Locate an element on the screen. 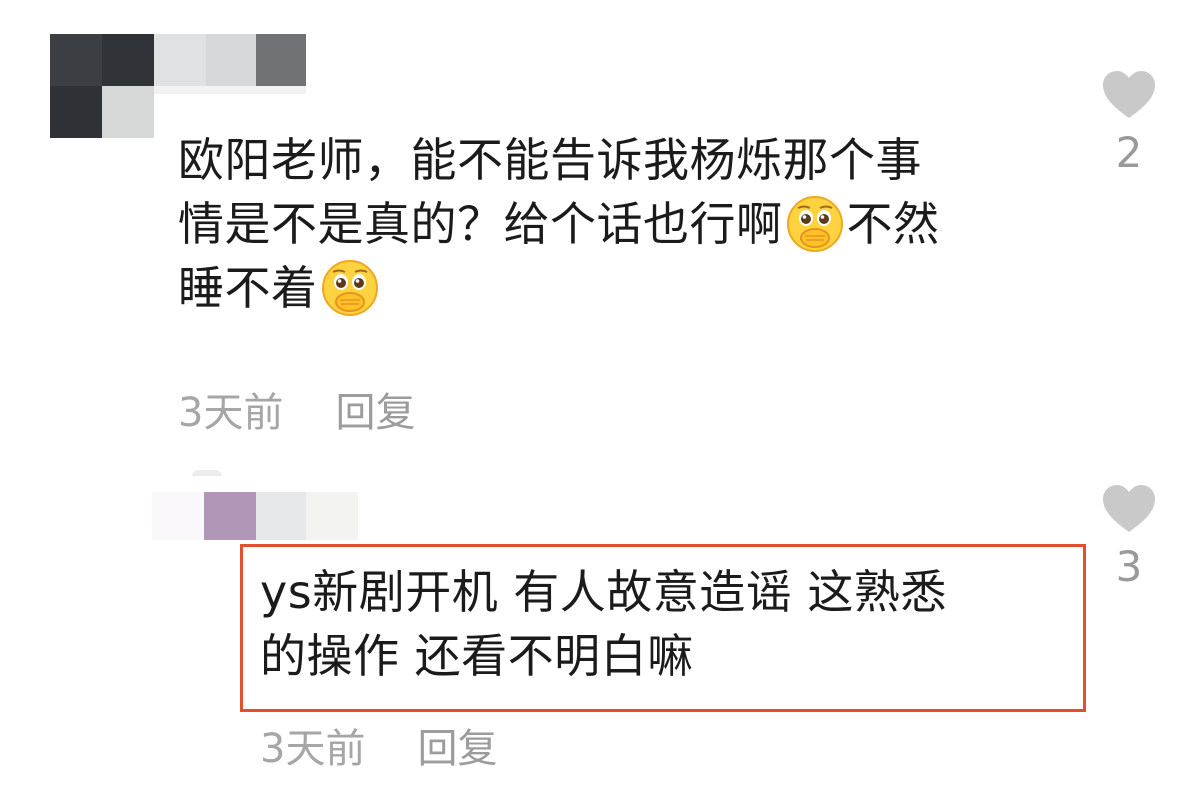  comment-1-line-2-text: 情是不是真的？给个话也行啊 is located at coordinates (480, 224).